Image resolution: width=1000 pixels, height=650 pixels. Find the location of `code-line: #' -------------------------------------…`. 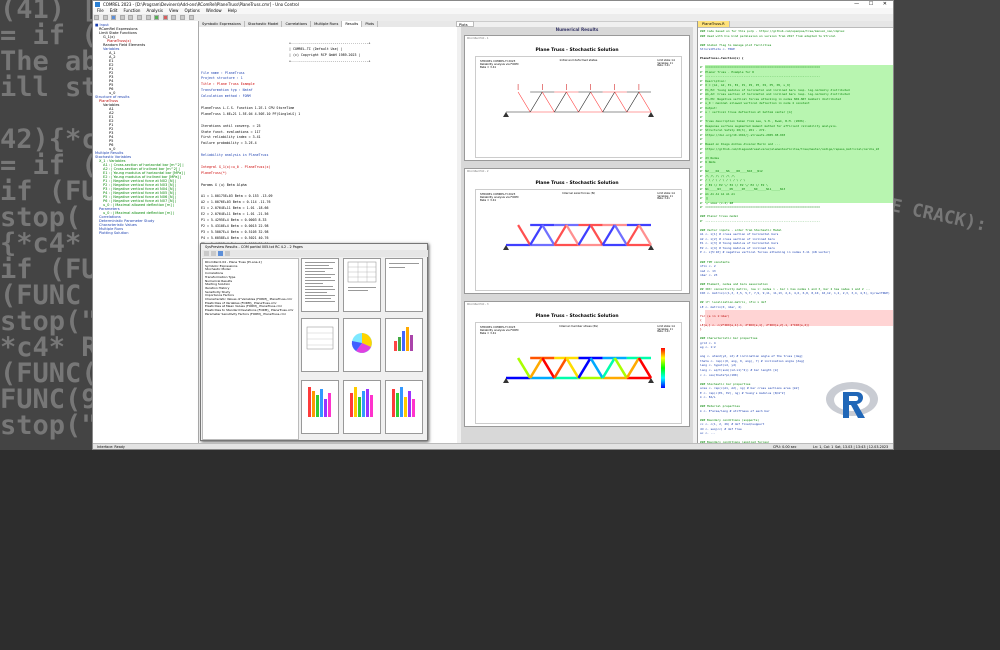

code-line: #' -------------------------------------… is located at coordinates (760, 220).